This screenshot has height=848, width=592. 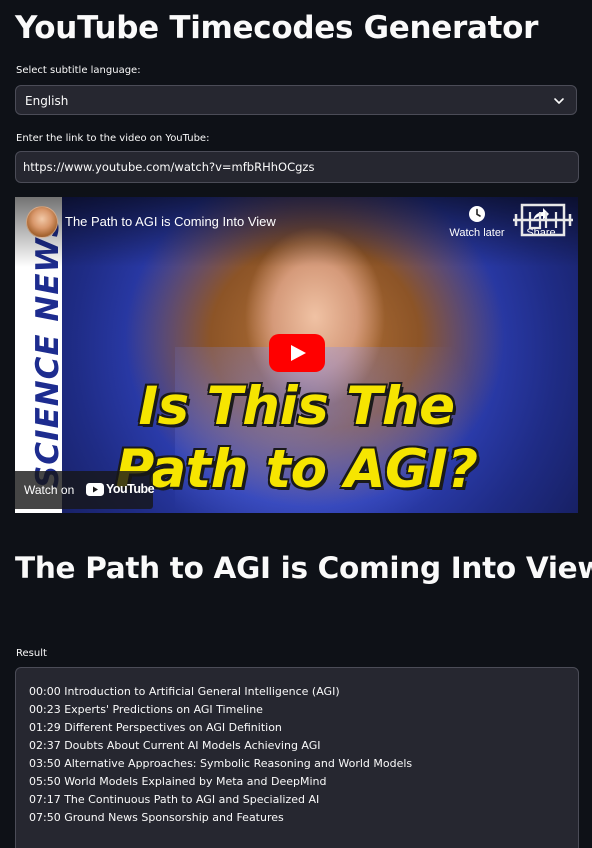 I want to click on watch-later-label: Watch later, so click(x=477, y=233).